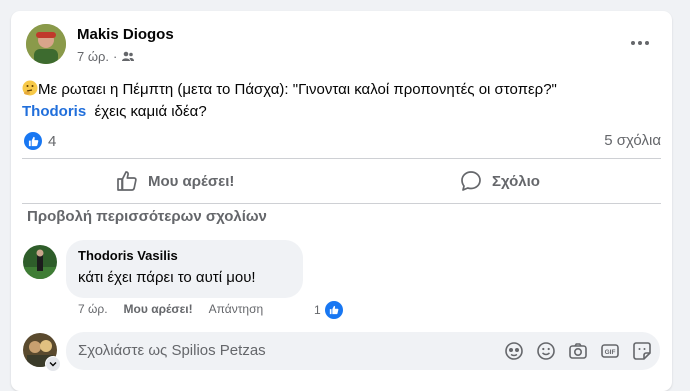  I want to click on more-options-icon, so click(640, 43).